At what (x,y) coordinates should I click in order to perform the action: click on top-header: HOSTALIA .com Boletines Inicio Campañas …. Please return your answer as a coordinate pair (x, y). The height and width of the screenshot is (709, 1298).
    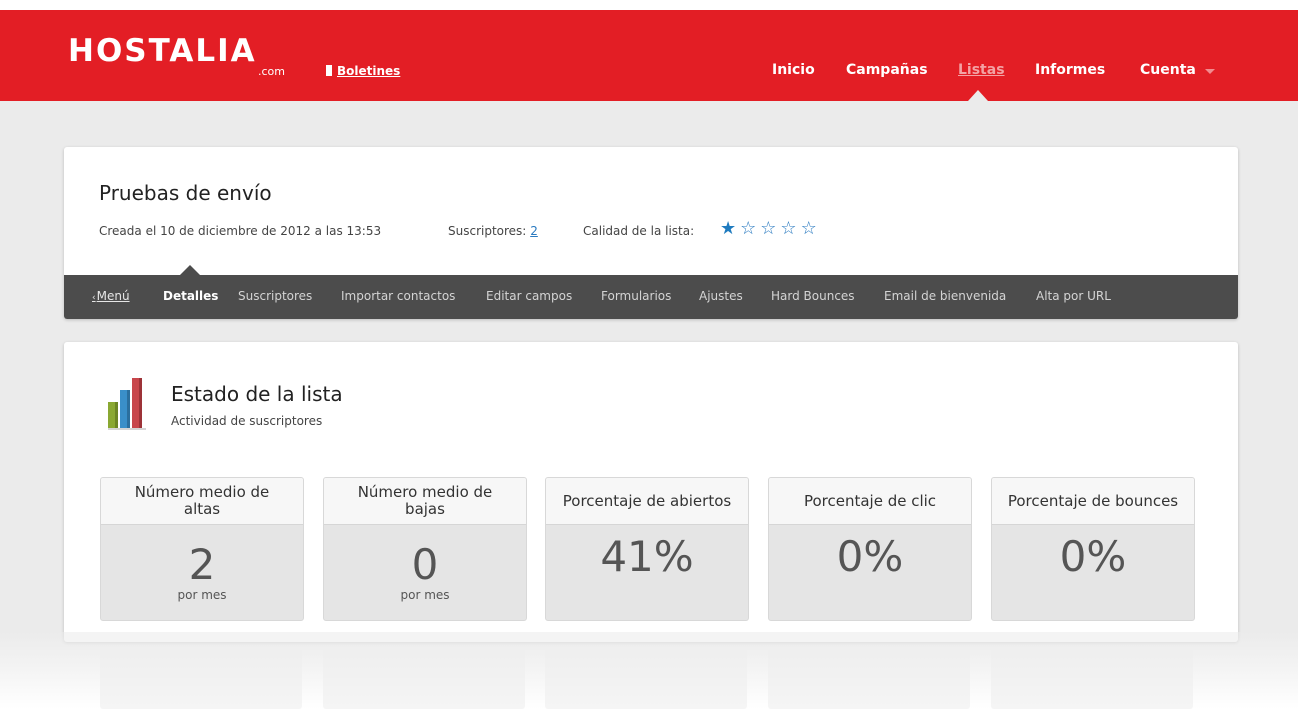
    Looking at the image, I should click on (649, 50).